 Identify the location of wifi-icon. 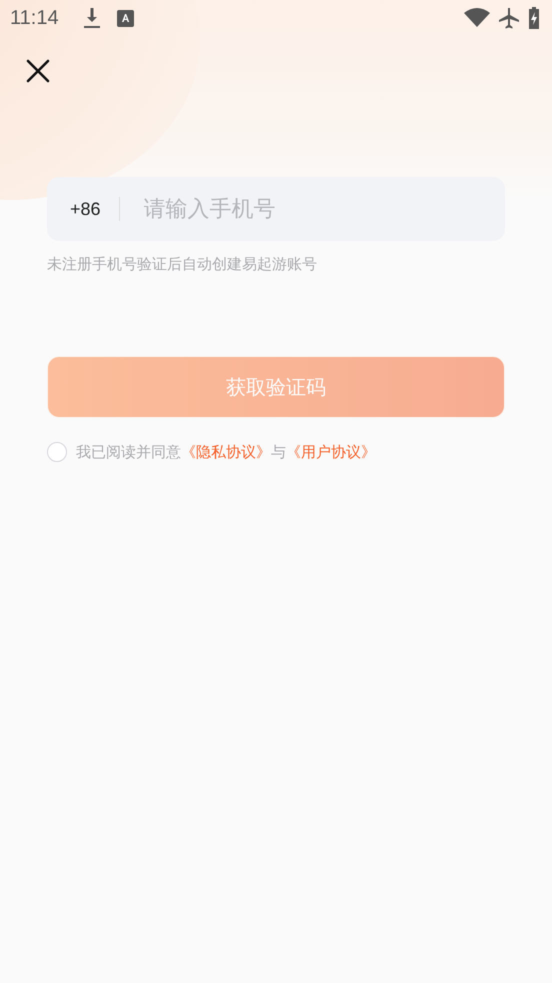
(477, 18).